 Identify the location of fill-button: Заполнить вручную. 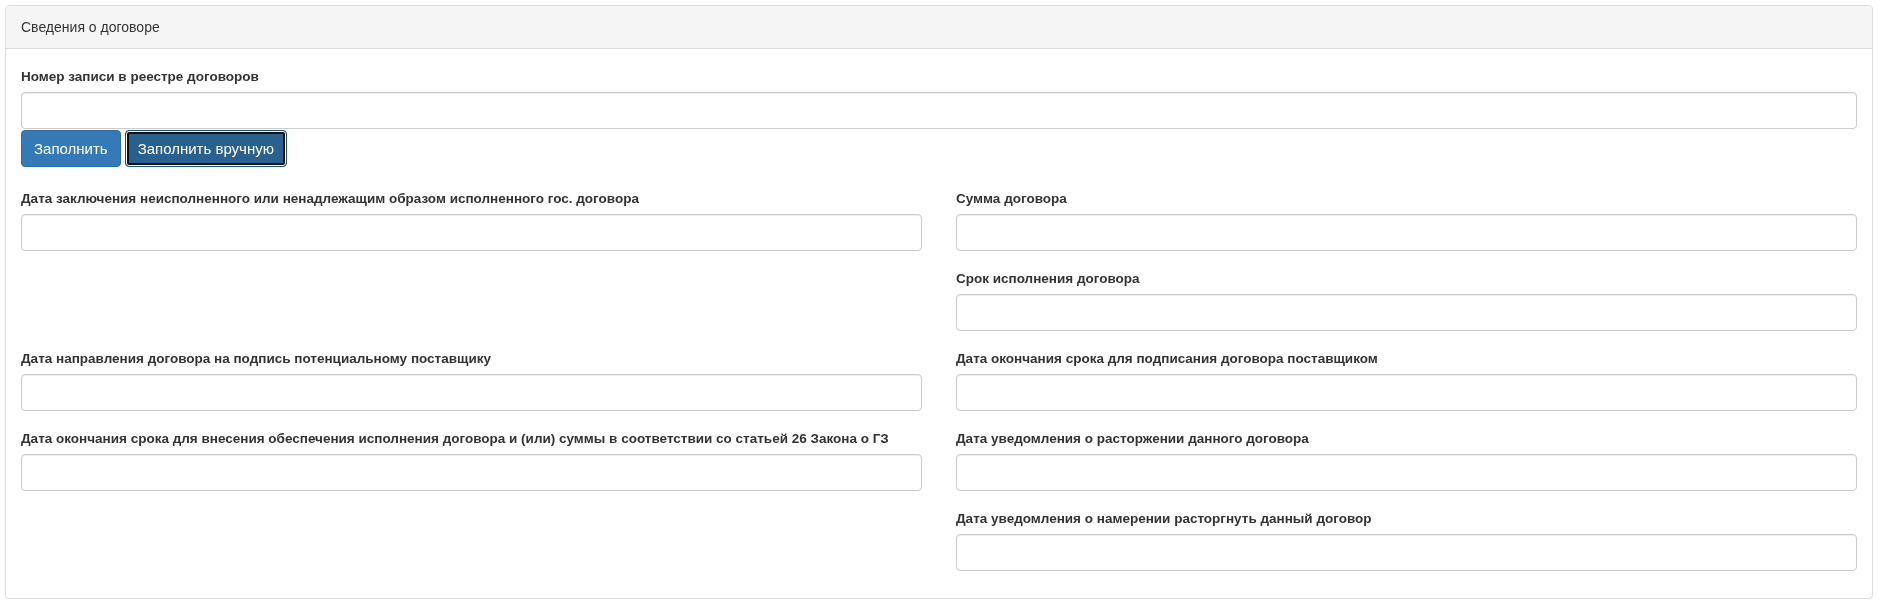
(205, 148).